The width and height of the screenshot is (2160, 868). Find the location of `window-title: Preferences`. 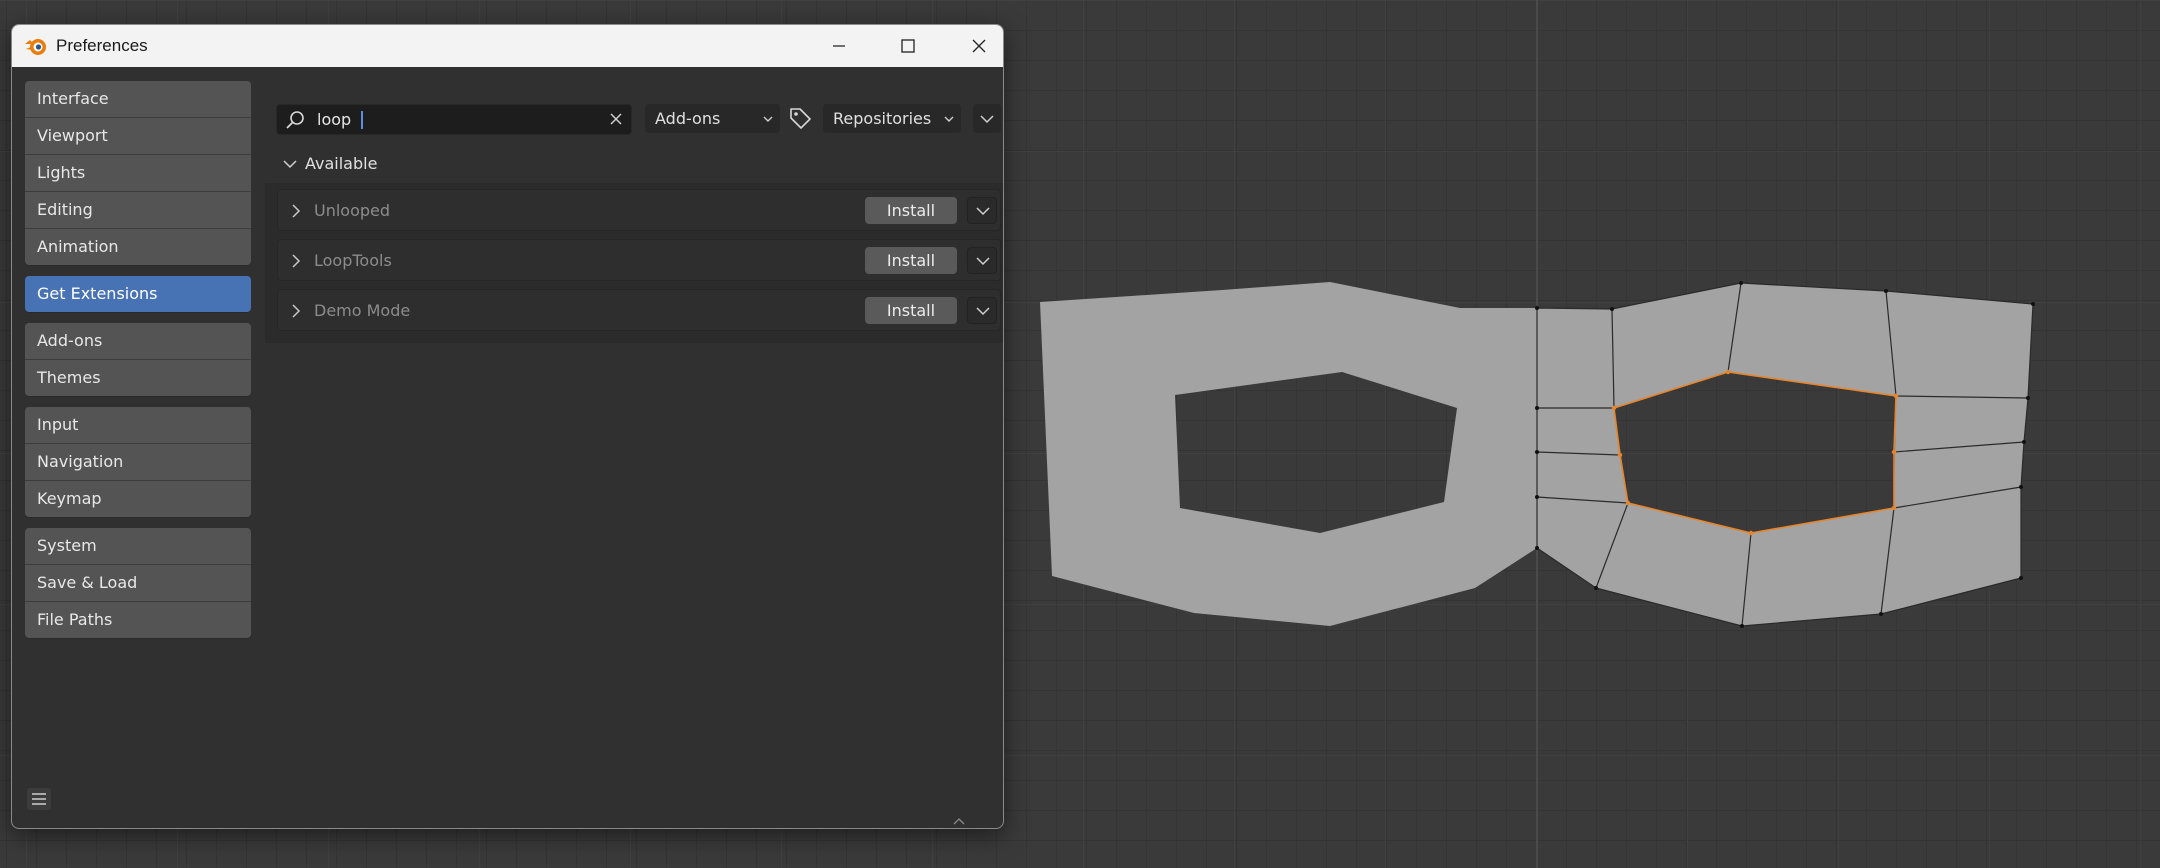

window-title: Preferences is located at coordinates (102, 45).